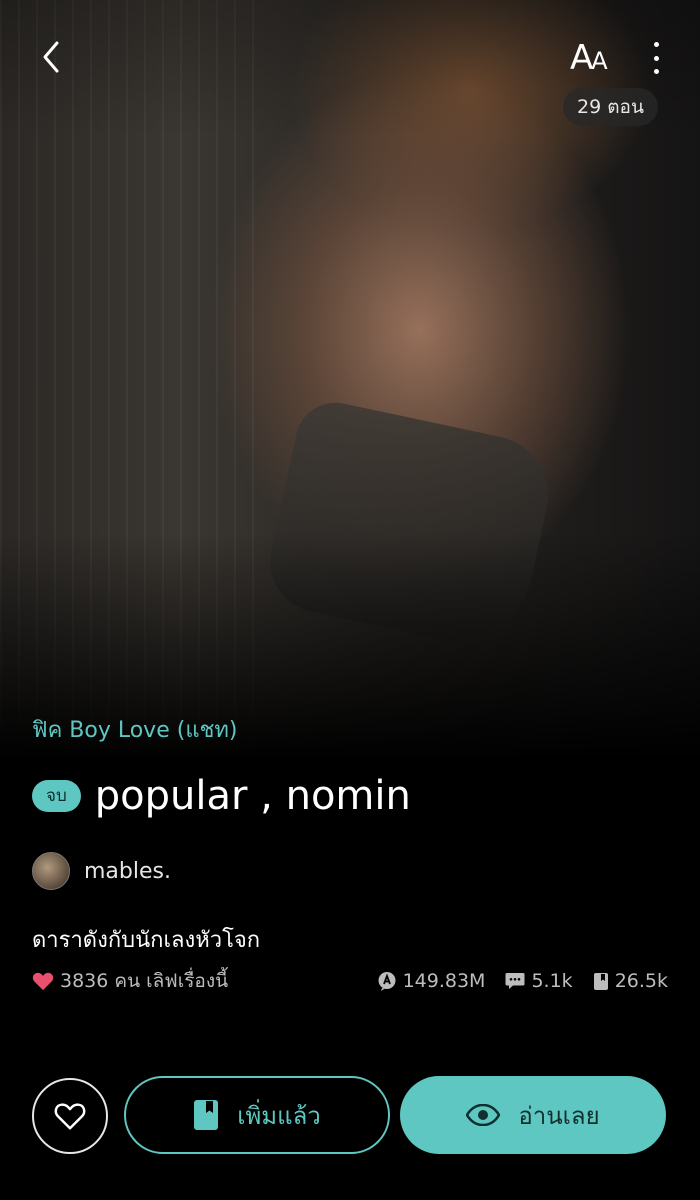  Describe the element at coordinates (135, 729) in the screenshot. I see `story-category: ฟิค Boy Love (แชท)` at that location.